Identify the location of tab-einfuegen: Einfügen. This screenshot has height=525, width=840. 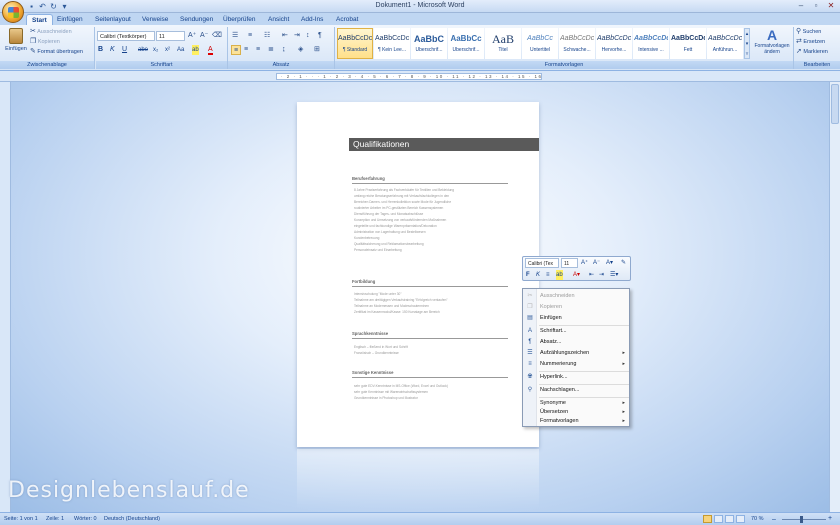
(70, 19).